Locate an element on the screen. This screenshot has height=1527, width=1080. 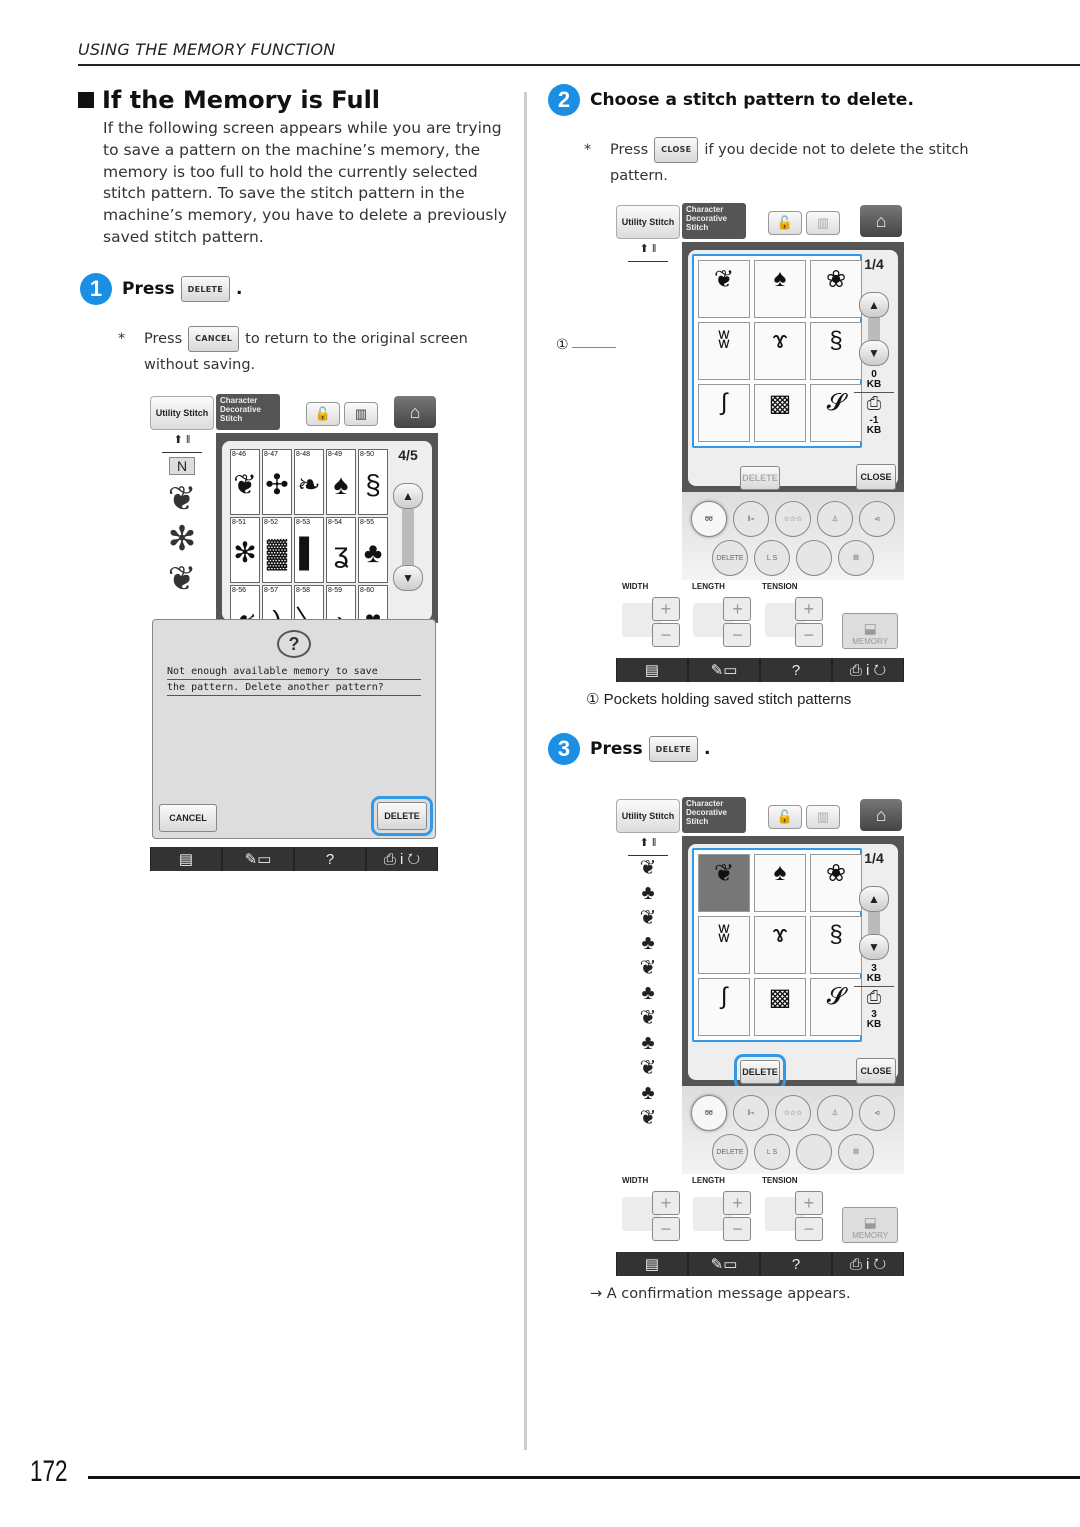
dialog-cancel-button: CANCEL is located at coordinates (188, 818).